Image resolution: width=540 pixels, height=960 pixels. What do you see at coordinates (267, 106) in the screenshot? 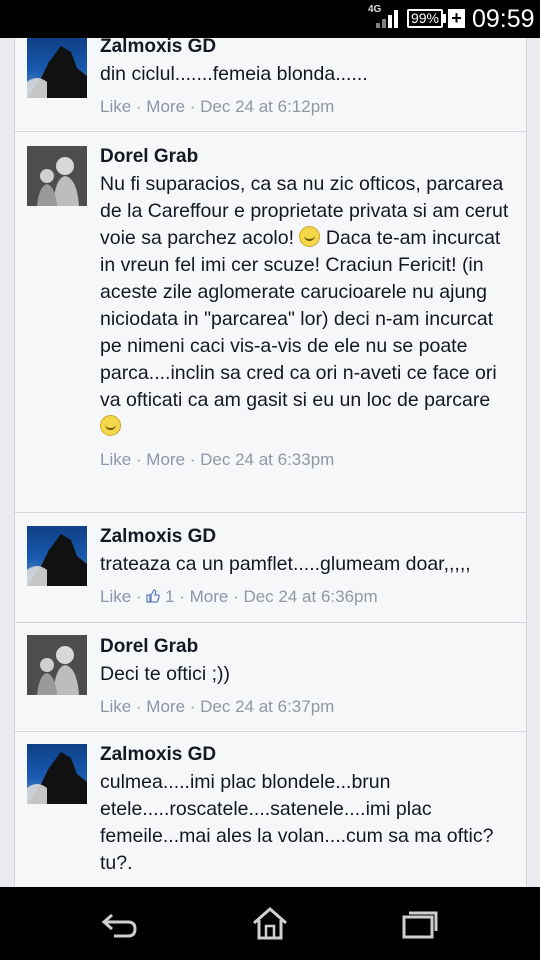
I see `timestamp: Dec 24 at 6:12pm` at bounding box center [267, 106].